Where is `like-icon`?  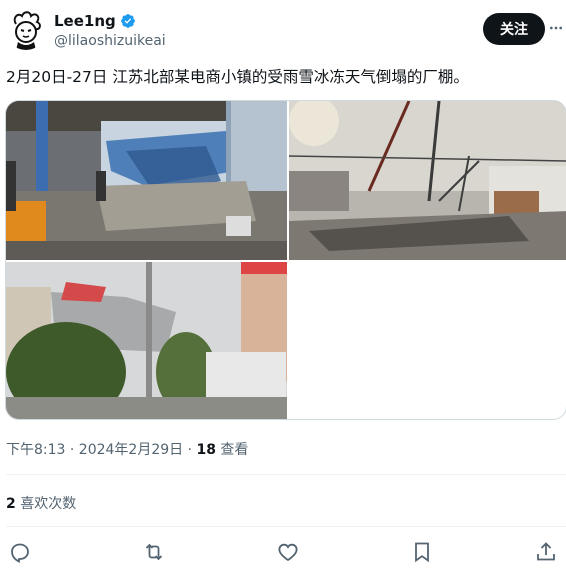 like-icon is located at coordinates (288, 552).